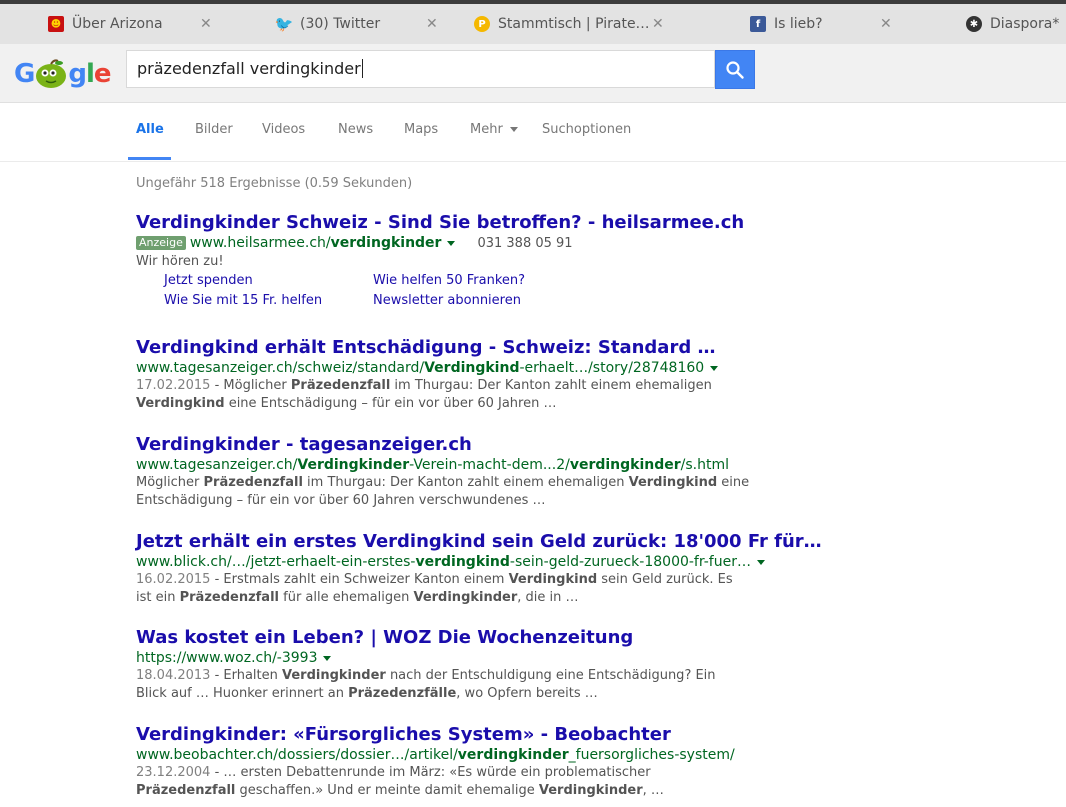  I want to click on sitelink: Jetzt spenden, so click(208, 280).